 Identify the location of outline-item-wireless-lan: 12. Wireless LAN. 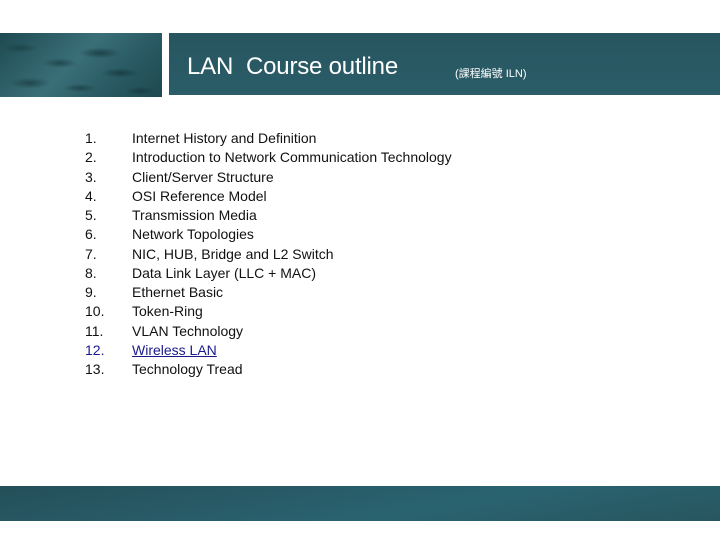
(268, 350).